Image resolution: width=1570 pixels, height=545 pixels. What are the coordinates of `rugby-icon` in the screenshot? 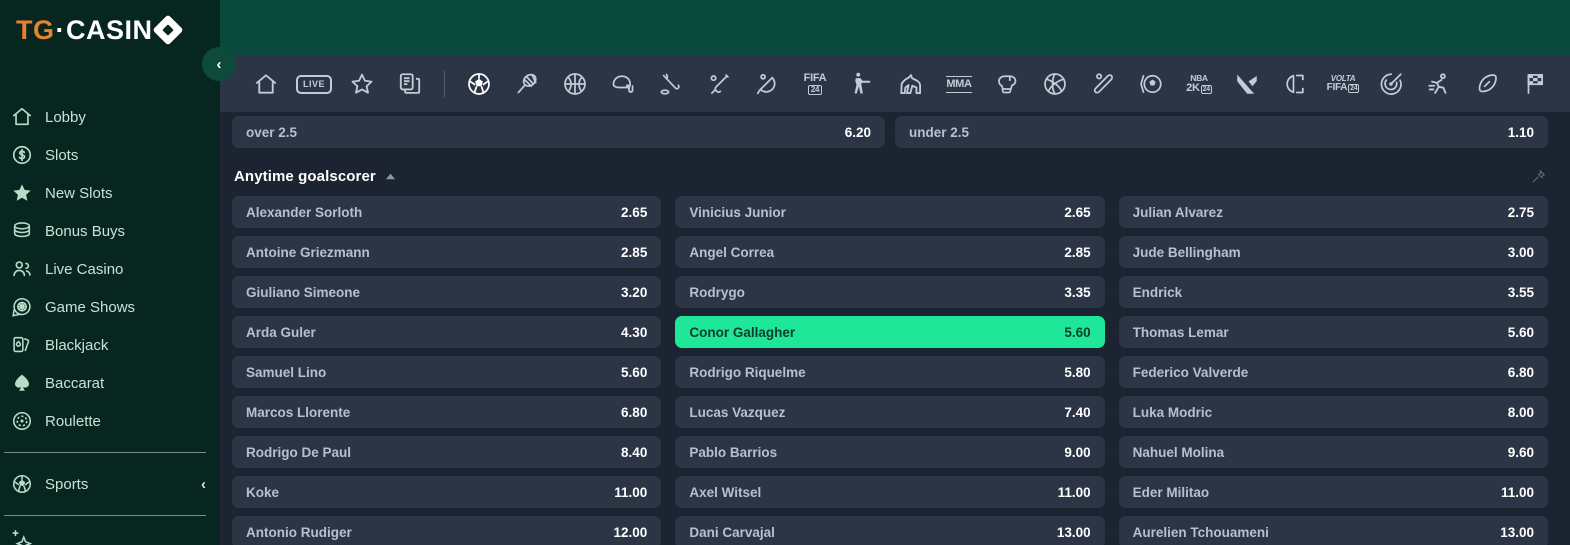 It's located at (1487, 84).